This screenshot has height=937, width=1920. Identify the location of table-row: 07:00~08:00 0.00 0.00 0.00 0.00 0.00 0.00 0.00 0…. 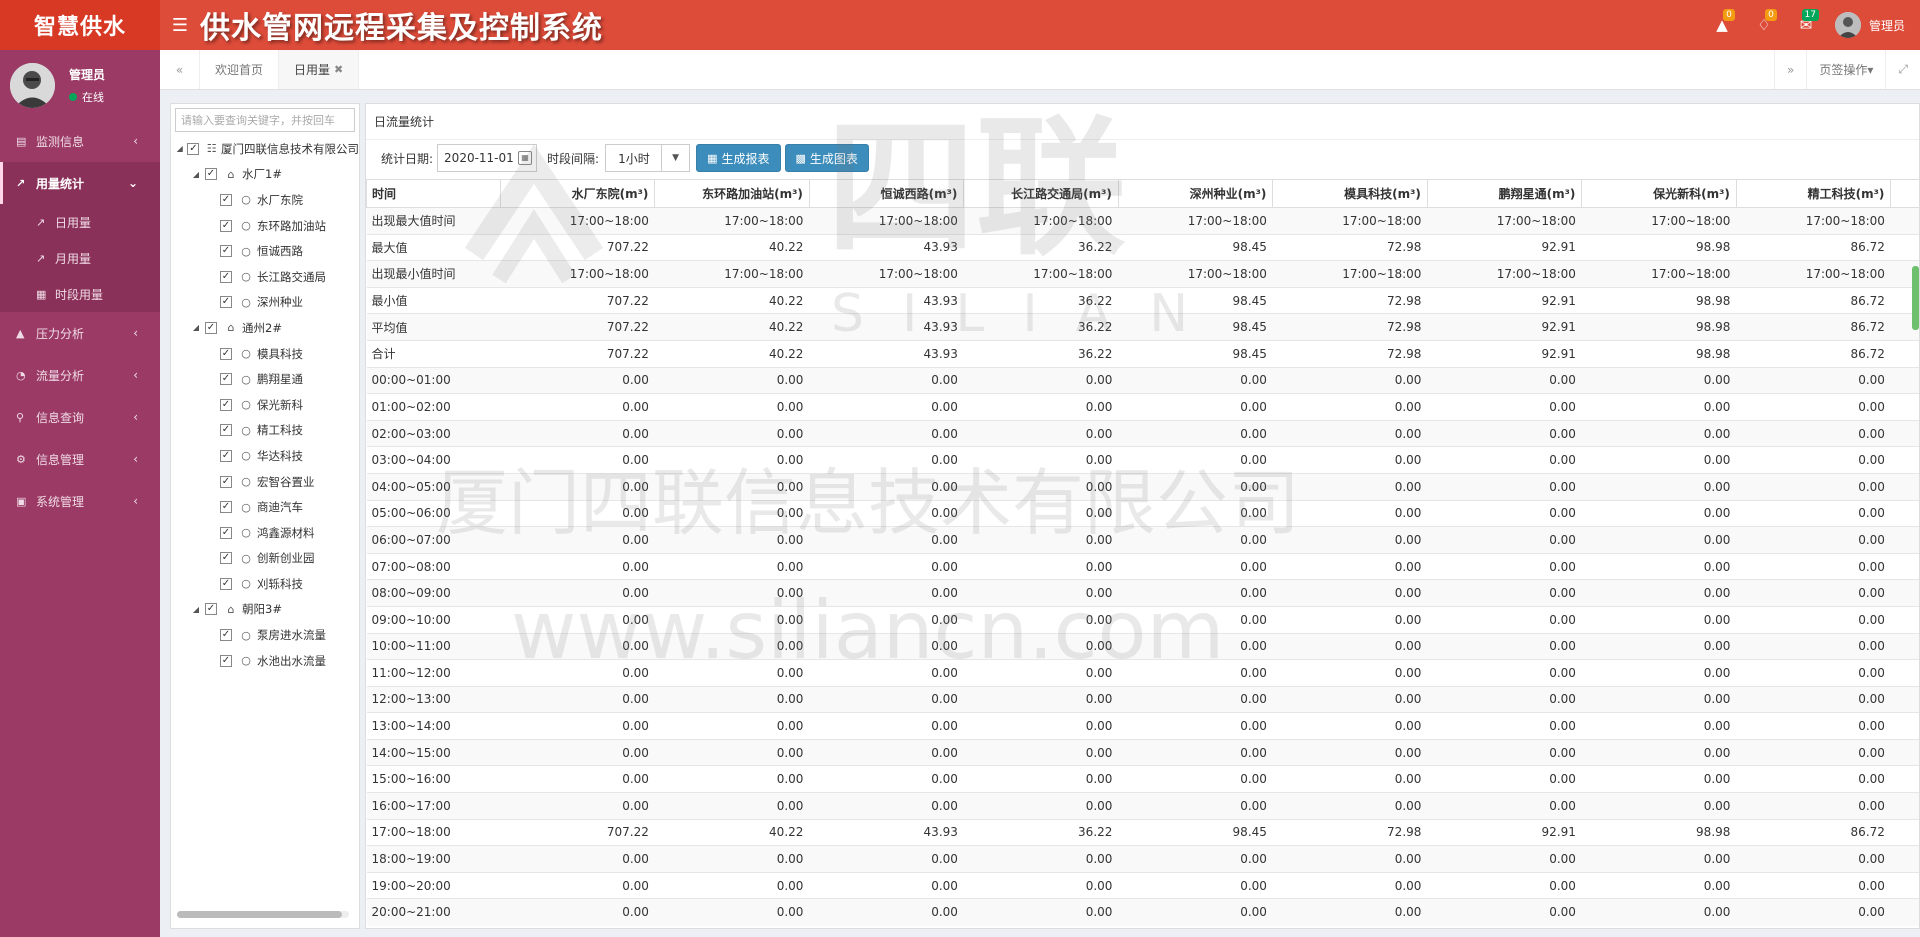
(1142, 566).